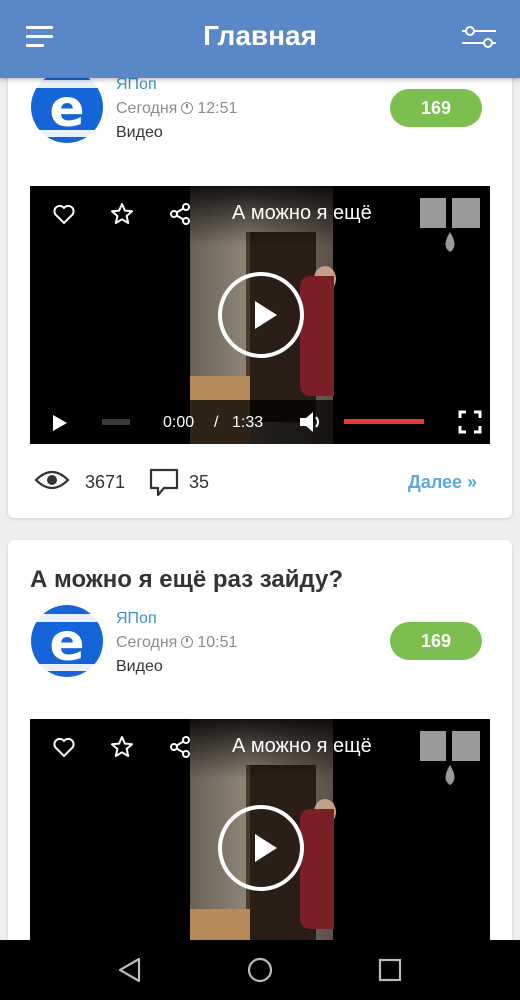 The height and width of the screenshot is (1000, 520). Describe the element at coordinates (260, 35) in the screenshot. I see `page-title: Главная` at that location.